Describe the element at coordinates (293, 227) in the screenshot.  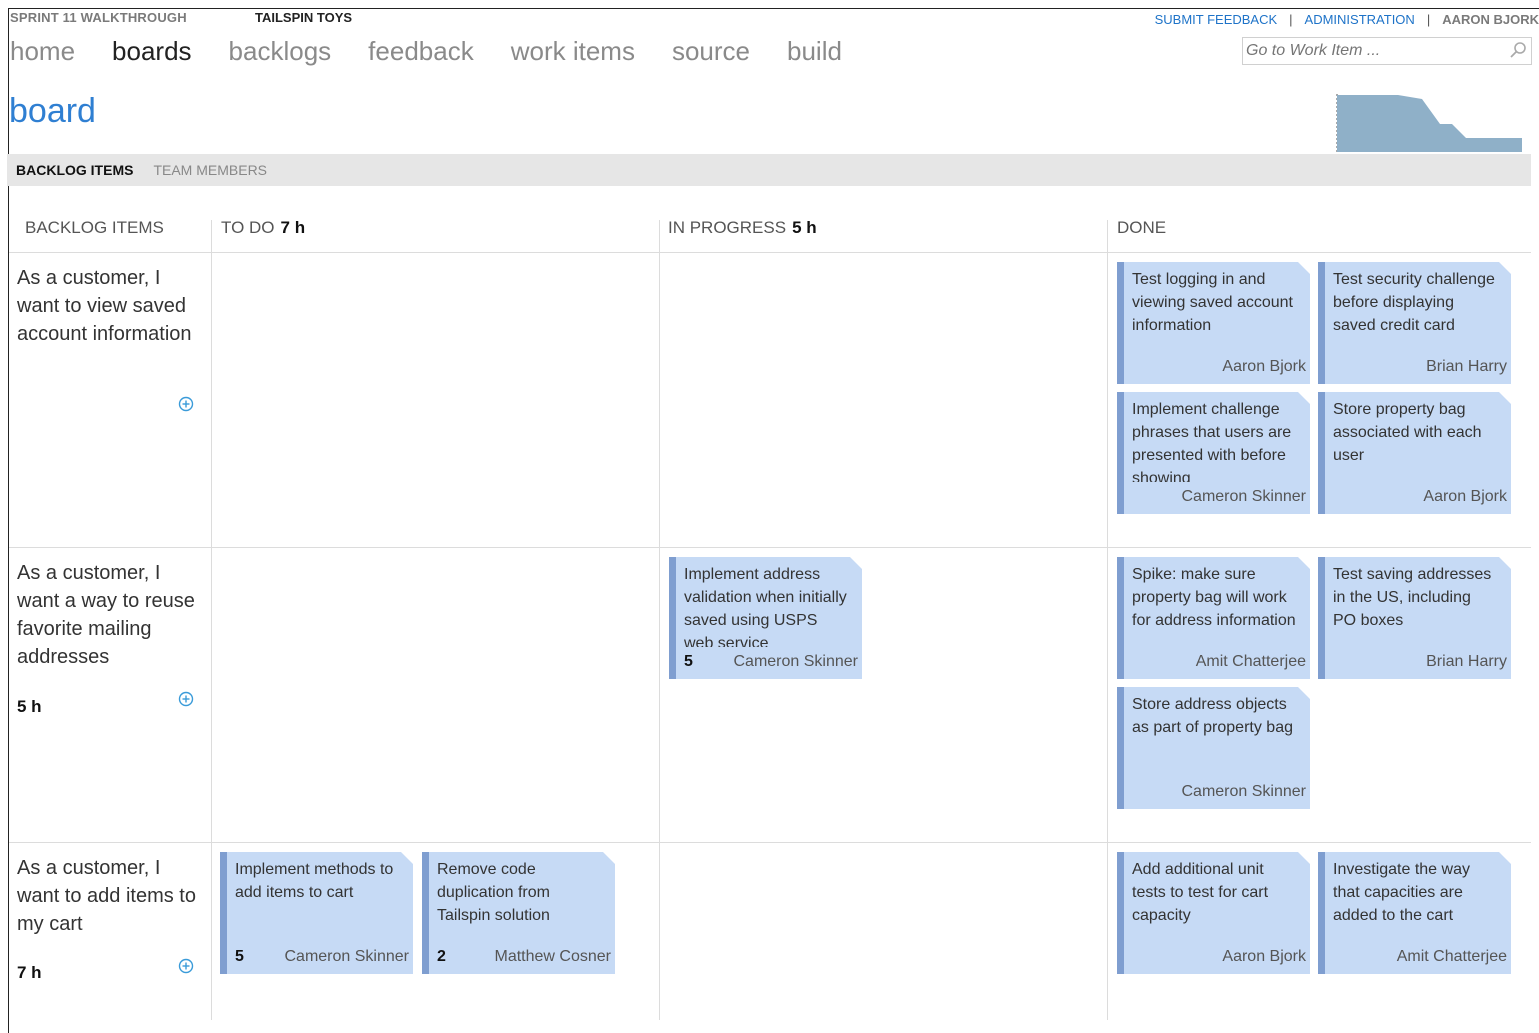
I see `column-hours: 7 h` at that location.